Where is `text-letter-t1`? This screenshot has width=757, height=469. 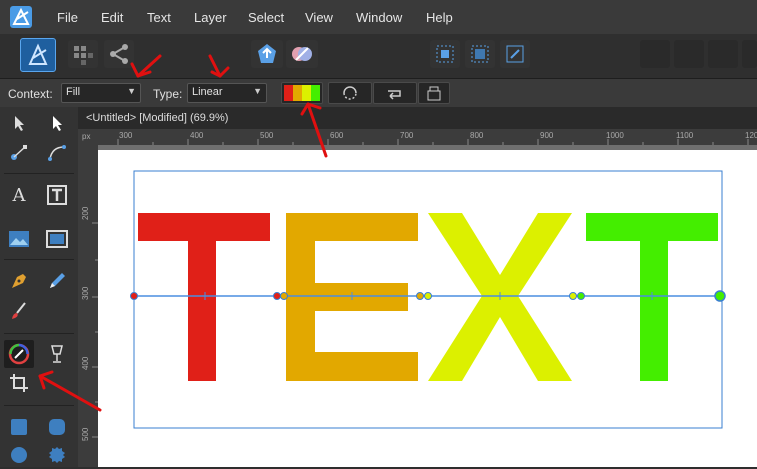 text-letter-t1 is located at coordinates (204, 297).